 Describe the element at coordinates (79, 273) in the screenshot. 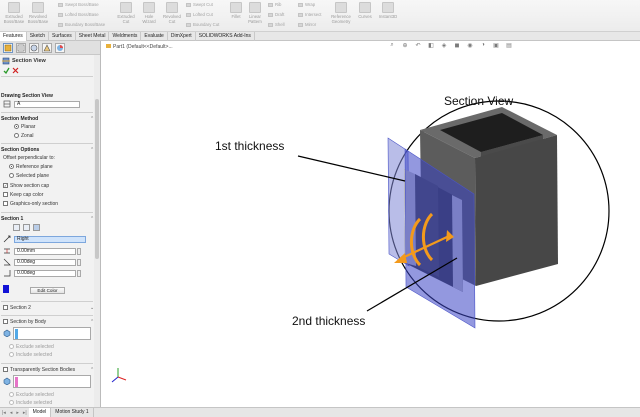

I see `y-rotation-spinner` at that location.